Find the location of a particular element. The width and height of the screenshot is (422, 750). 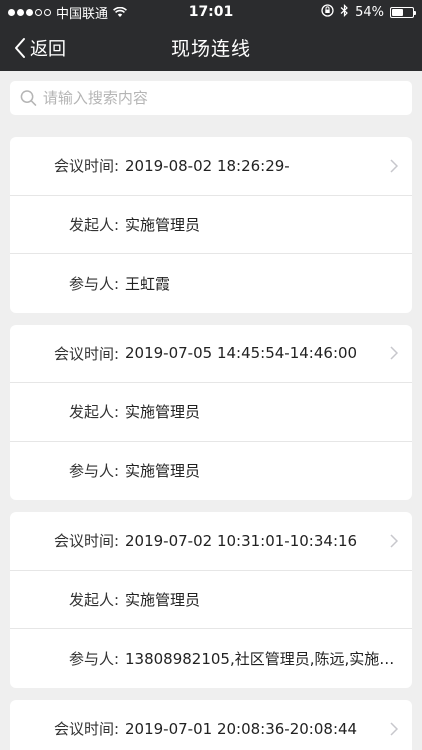

status-right: 54% is located at coordinates (368, 12).